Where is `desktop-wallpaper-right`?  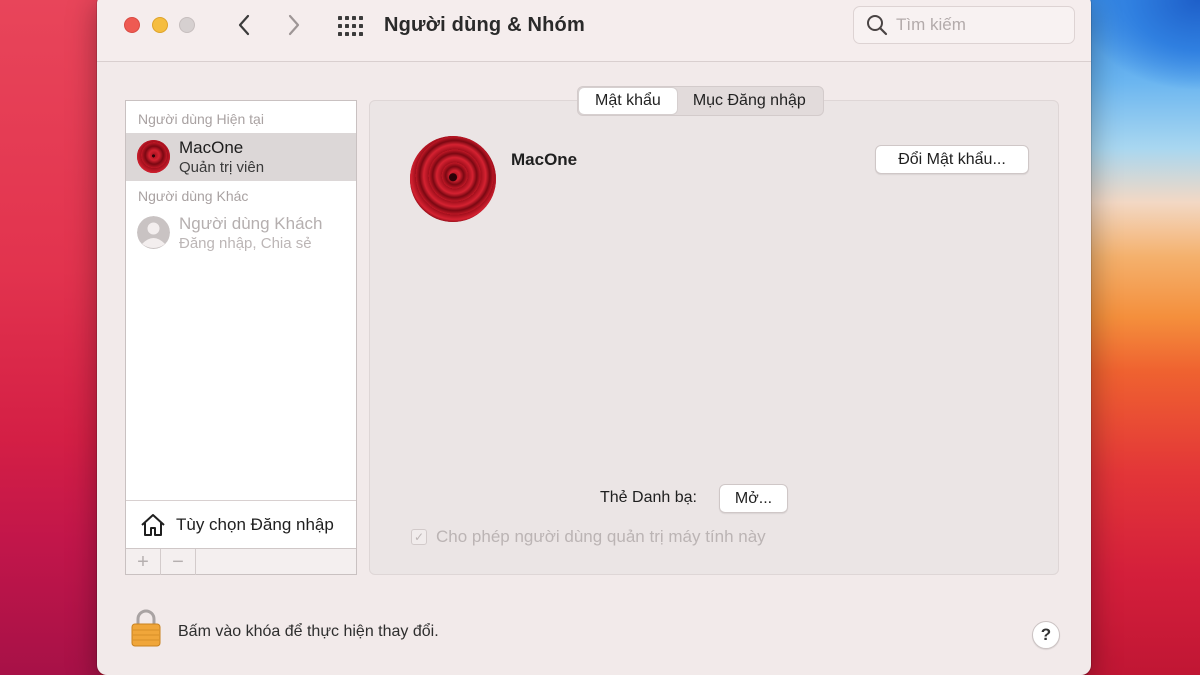 desktop-wallpaper-right is located at coordinates (1144, 337).